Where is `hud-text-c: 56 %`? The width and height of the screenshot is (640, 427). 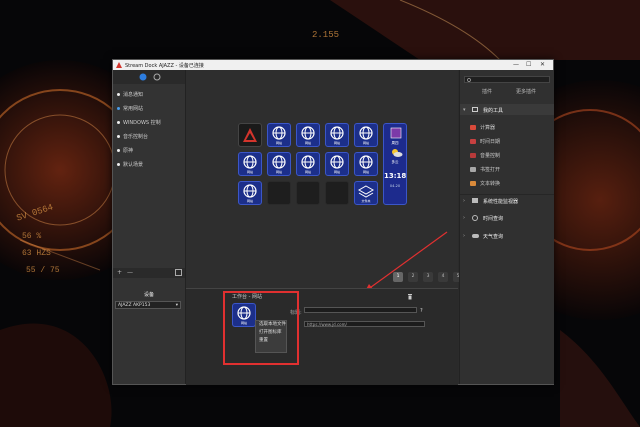
hud-text-c: 56 % is located at coordinates (32, 236).